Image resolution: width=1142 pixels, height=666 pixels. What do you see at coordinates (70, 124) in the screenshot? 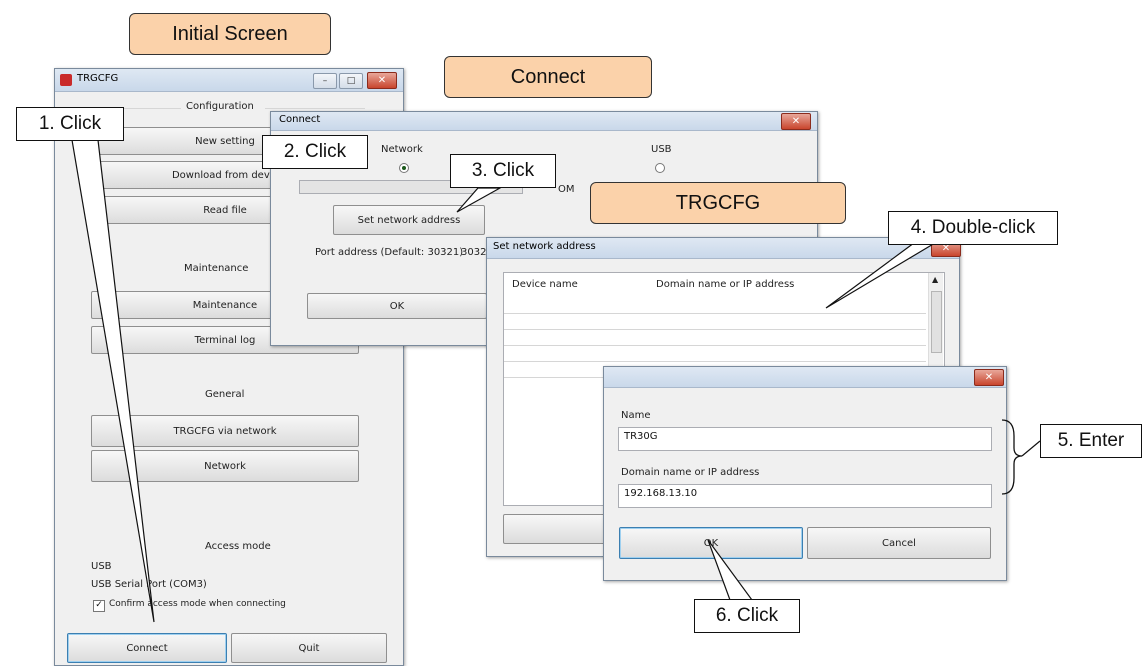
I see `step1-callout: 1. Click` at bounding box center [70, 124].